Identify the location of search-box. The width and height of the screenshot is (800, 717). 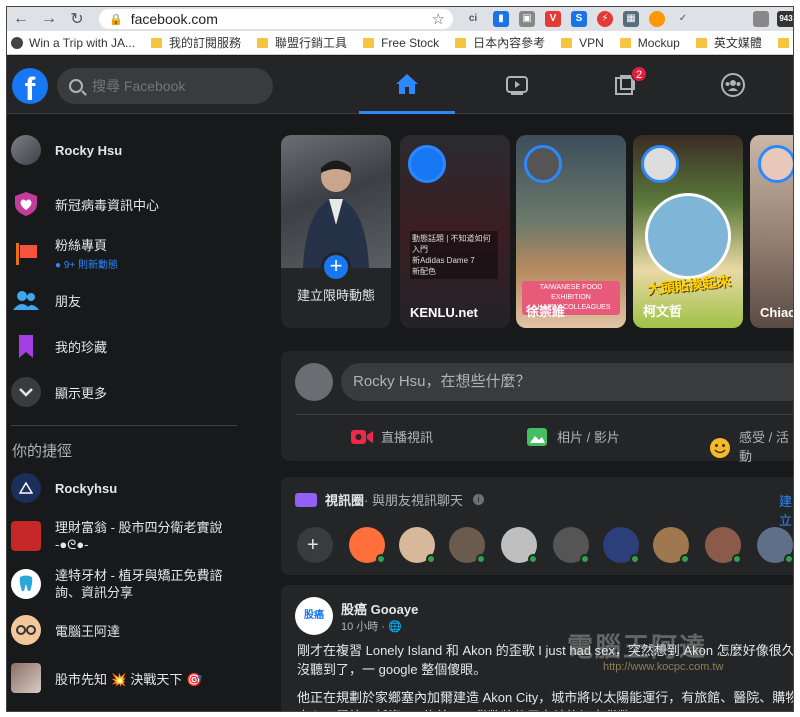
(165, 86).